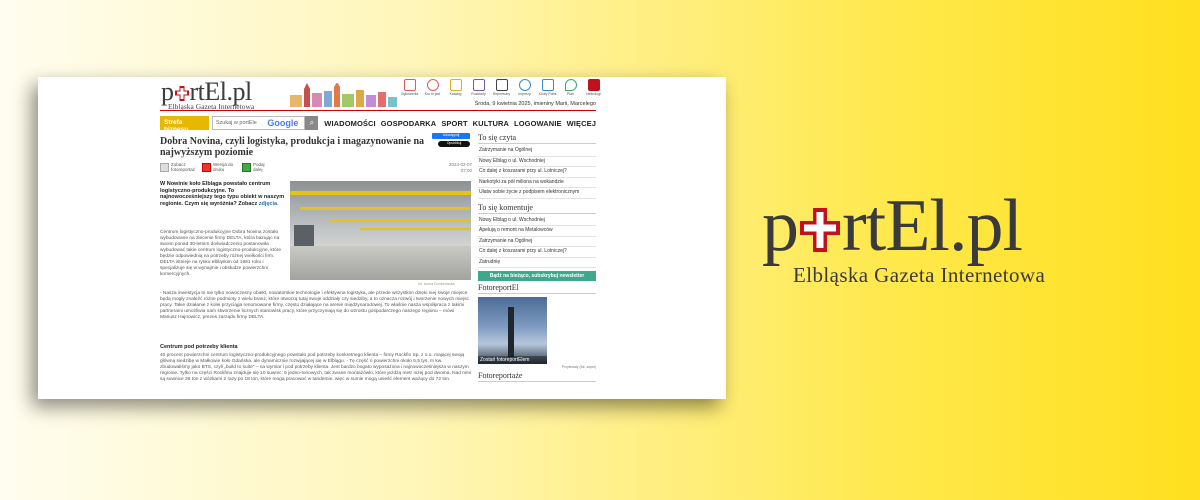 This screenshot has width=1200, height=500. I want to click on comment-item: Apelują o remont na Metalowców, so click(537, 231).